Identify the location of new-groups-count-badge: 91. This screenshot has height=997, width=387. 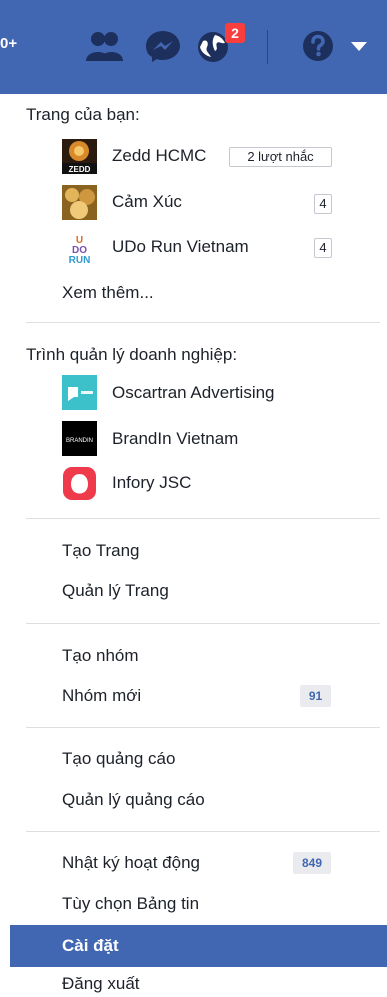
(315, 696).